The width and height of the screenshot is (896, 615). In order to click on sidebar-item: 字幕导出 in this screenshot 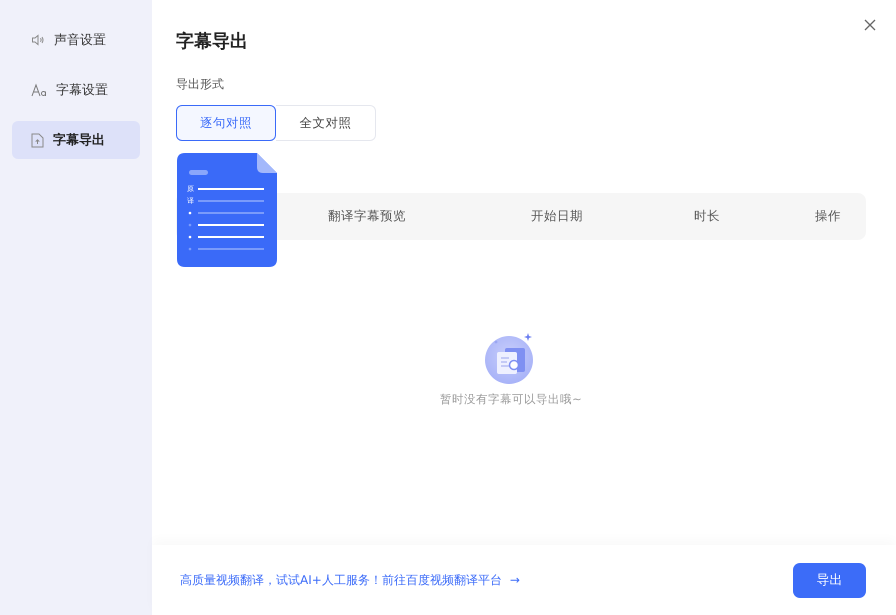, I will do `click(76, 140)`.